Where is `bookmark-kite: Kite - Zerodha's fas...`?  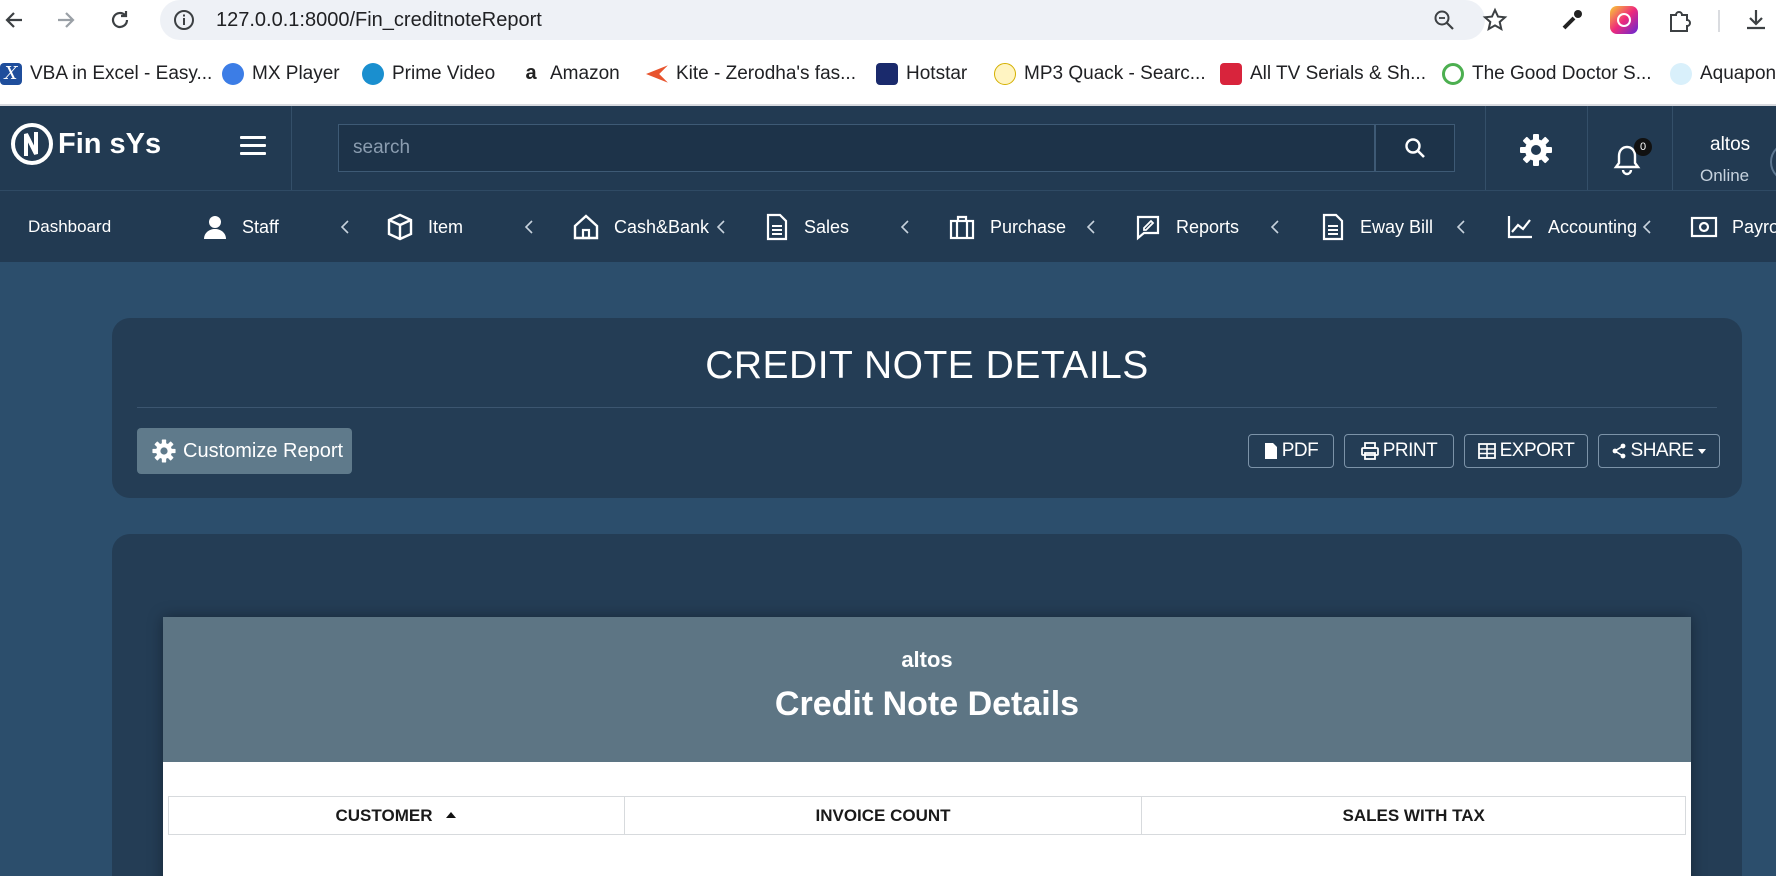
bookmark-kite: Kite - Zerodha's fas... is located at coordinates (751, 74).